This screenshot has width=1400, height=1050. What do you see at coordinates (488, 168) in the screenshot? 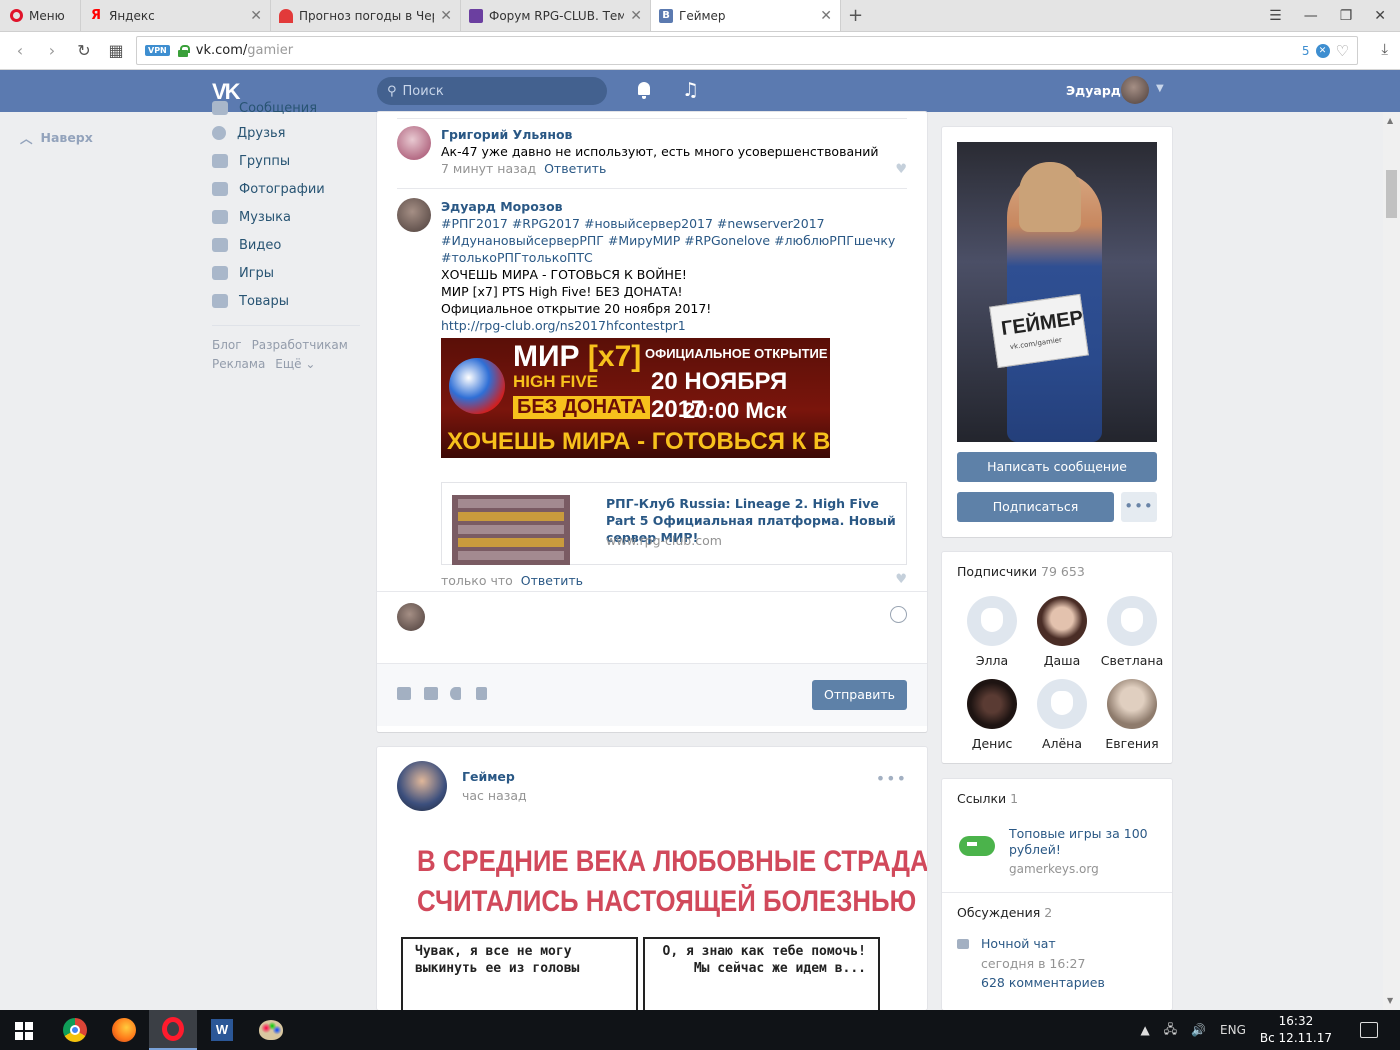
I see `comment-time: 7 минут назад` at bounding box center [488, 168].